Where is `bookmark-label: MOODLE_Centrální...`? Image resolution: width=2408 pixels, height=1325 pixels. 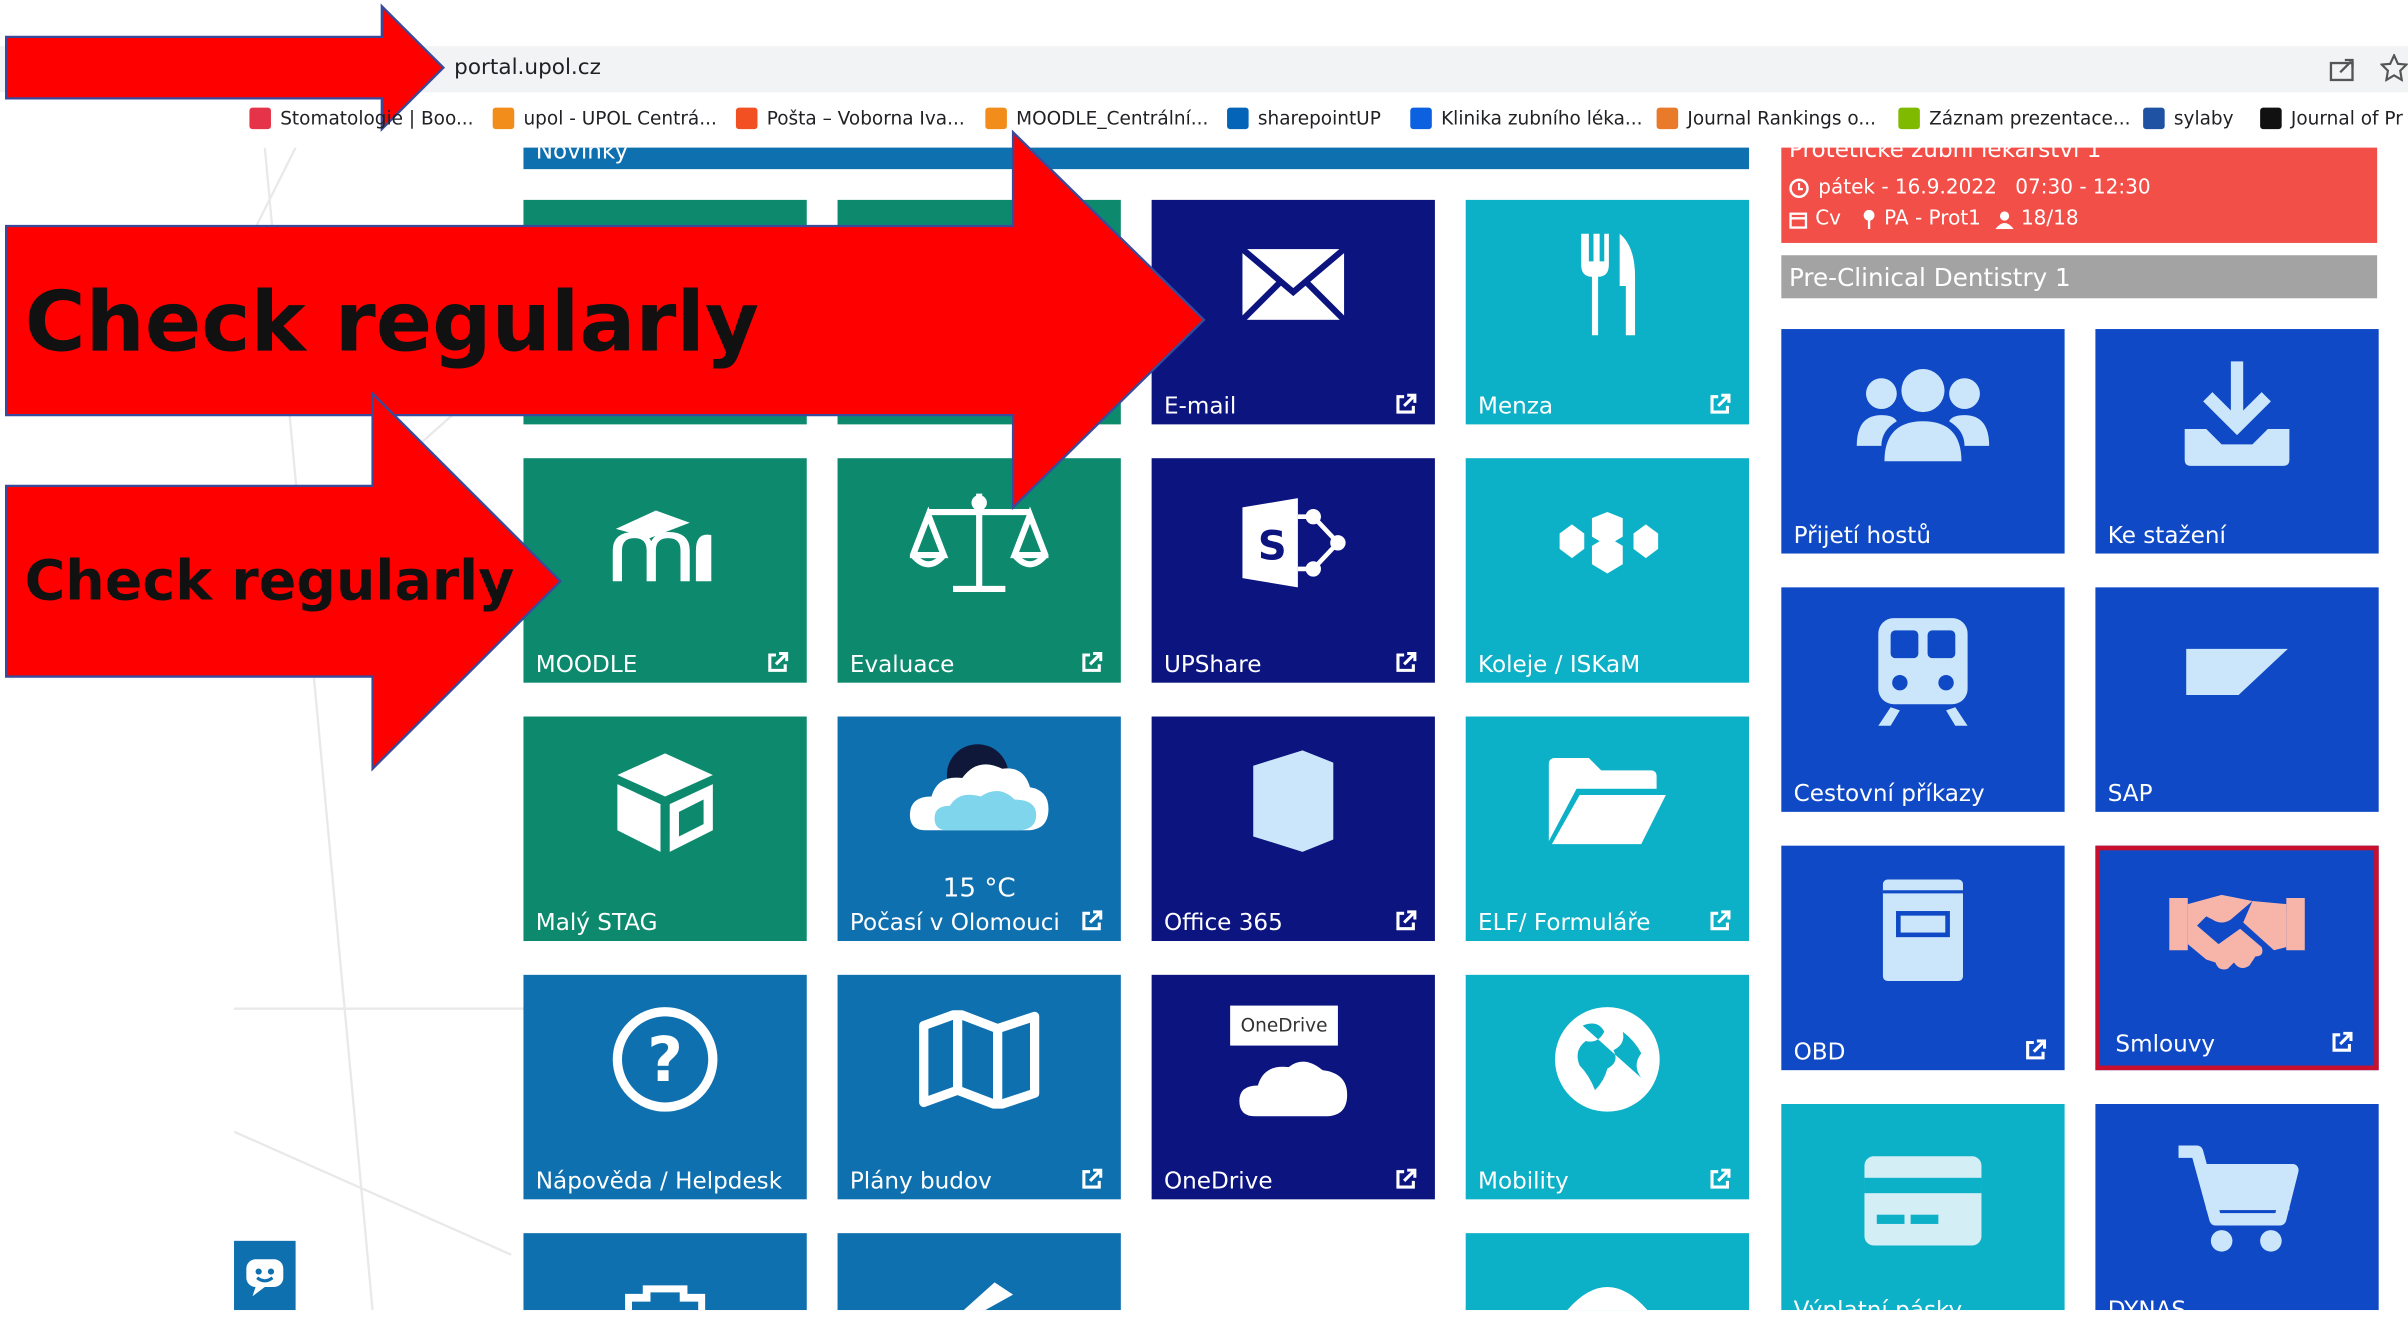 bookmark-label: MOODLE_Centrální... is located at coordinates (1112, 118).